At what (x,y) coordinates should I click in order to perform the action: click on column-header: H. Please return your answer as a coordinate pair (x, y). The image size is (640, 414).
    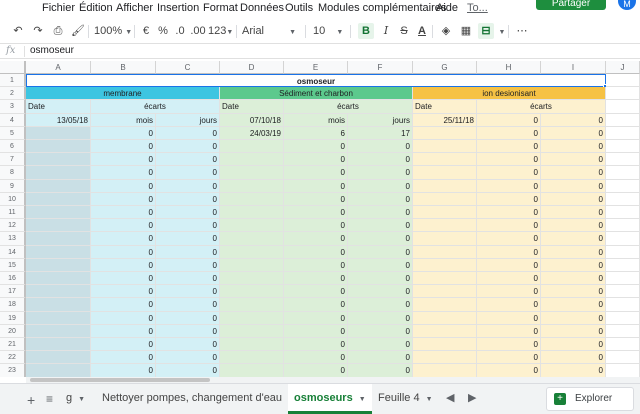
    Looking at the image, I should click on (509, 67).